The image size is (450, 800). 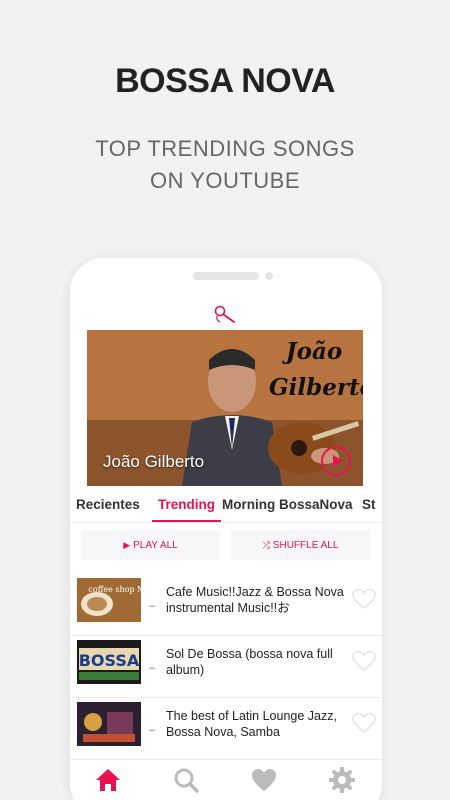 I want to click on song-thumbnail, so click(x=109, y=724).